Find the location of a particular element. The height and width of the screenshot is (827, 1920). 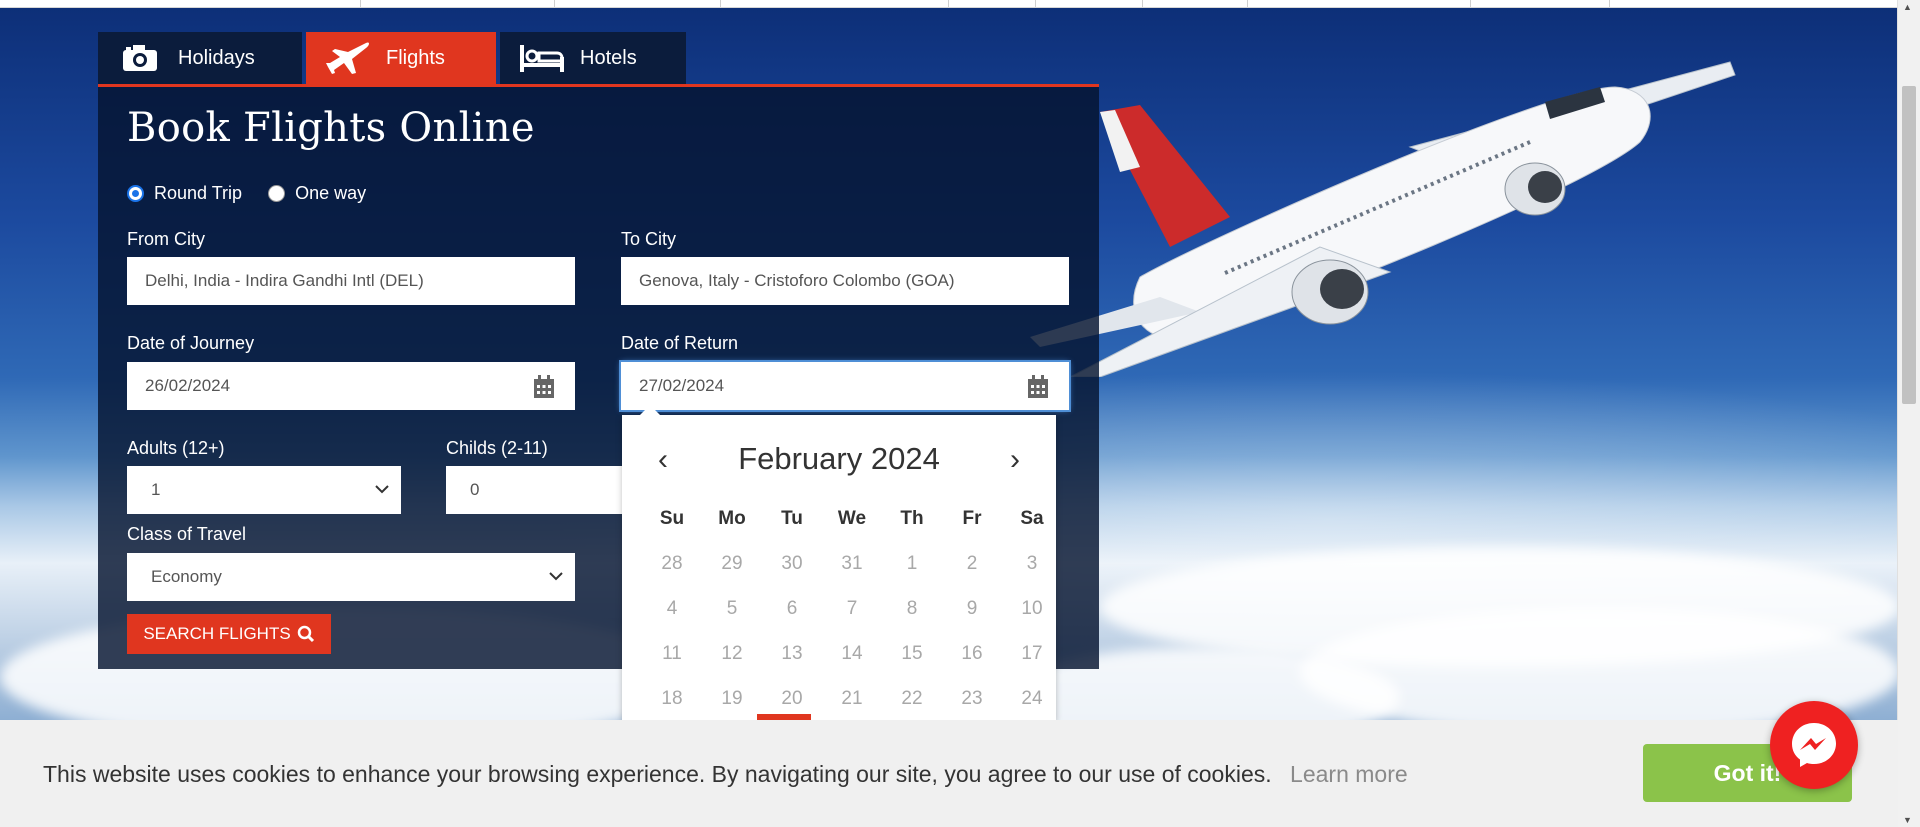

round-trip-label: Round Trip is located at coordinates (198, 193).